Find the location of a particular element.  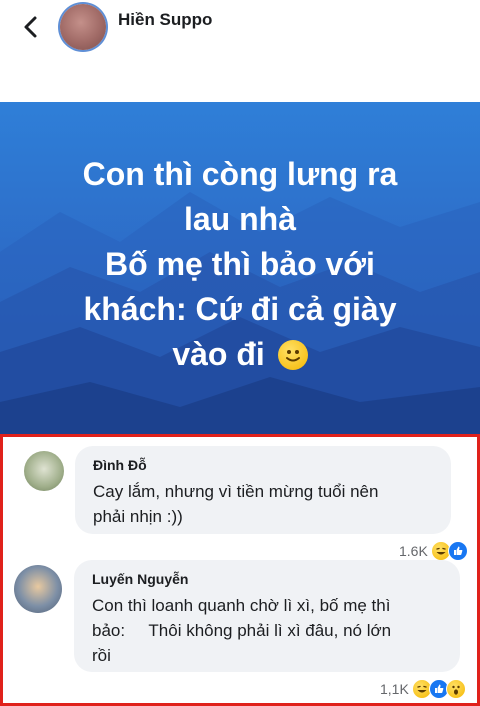

comment-line: rồi is located at coordinates (101, 655).